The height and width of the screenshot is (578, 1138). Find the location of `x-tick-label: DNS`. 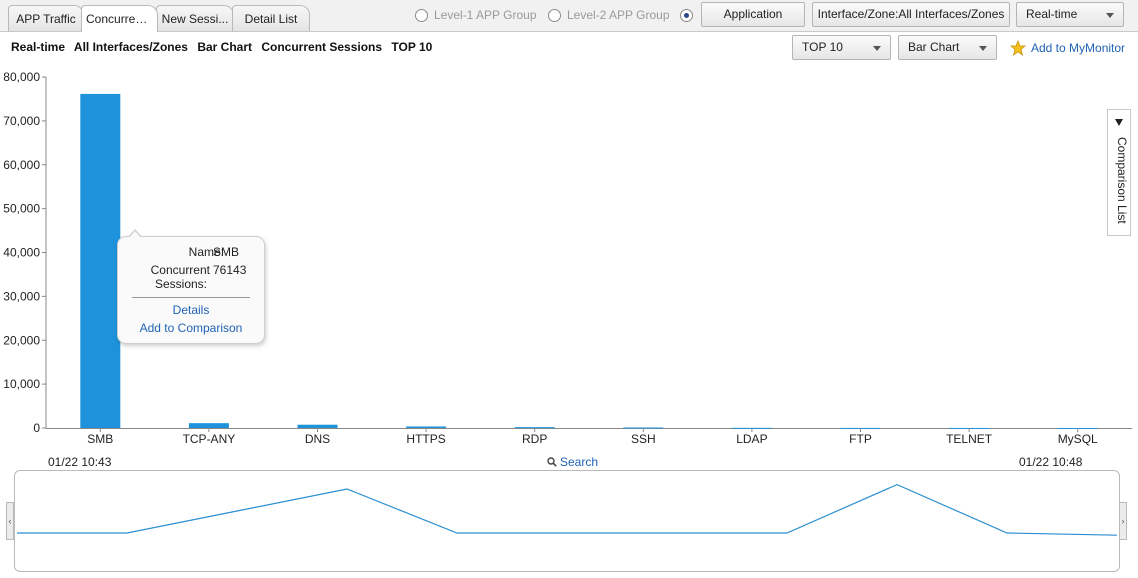

x-tick-label: DNS is located at coordinates (317, 439).